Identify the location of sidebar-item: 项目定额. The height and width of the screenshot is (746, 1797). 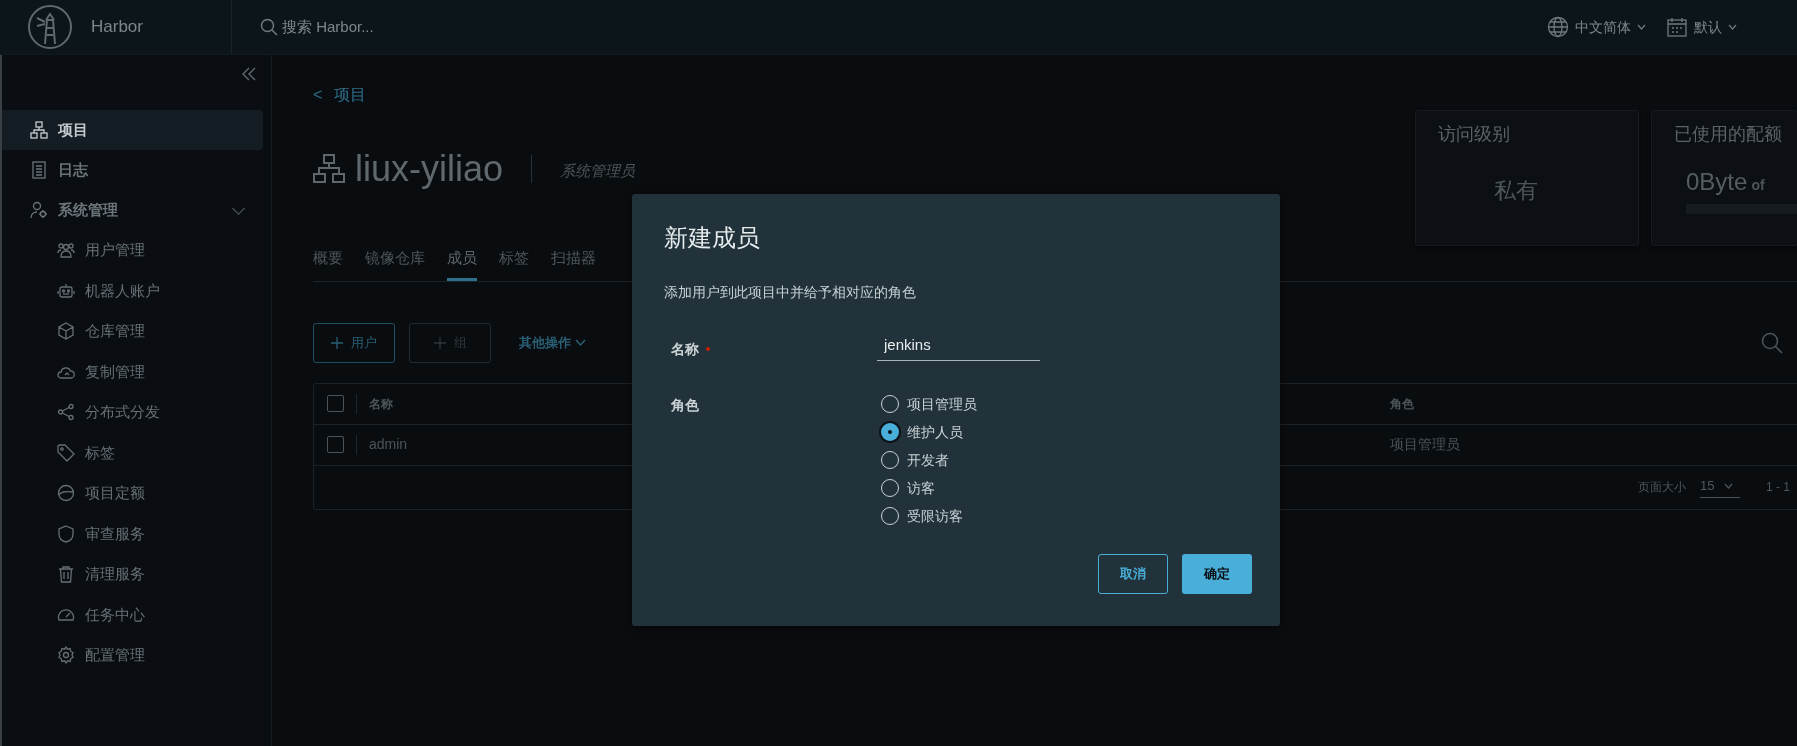
(136, 493).